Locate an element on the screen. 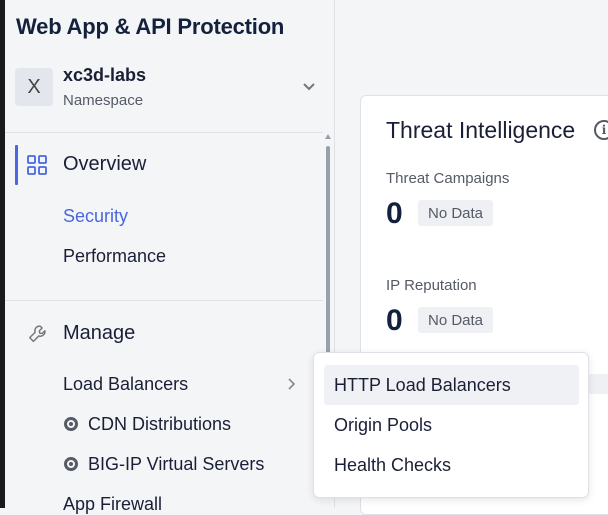 The width and height of the screenshot is (608, 515). sidebar-item-security: Security is located at coordinates (95, 216).